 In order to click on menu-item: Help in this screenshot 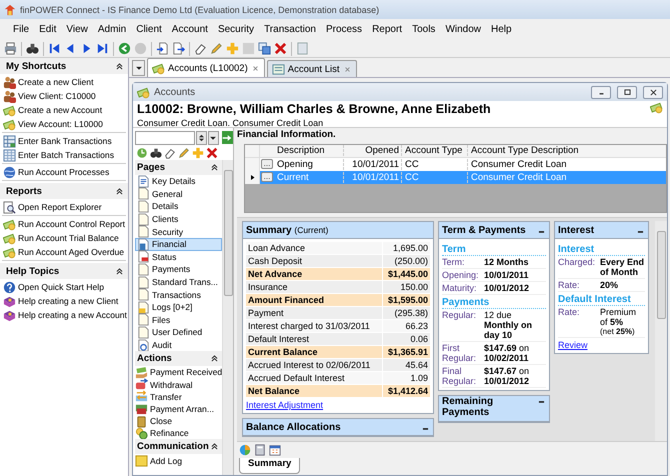, I will do `click(501, 29)`.